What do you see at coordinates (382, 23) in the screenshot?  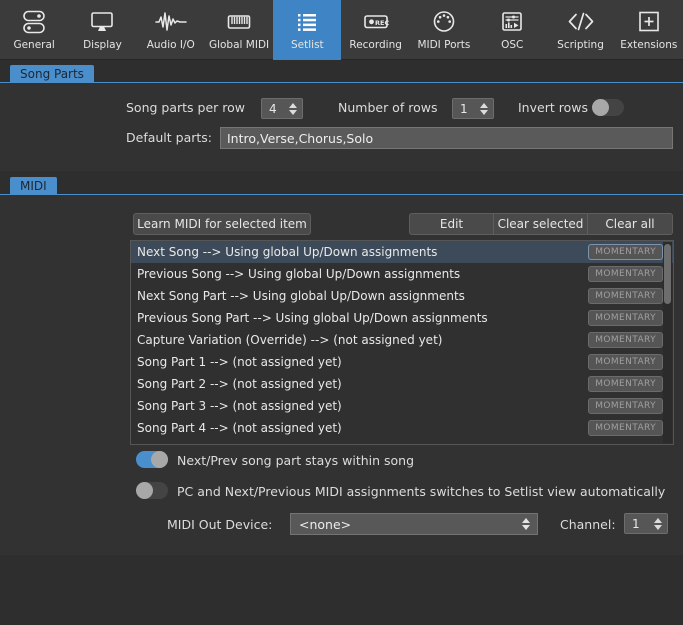 I see `svg-text: REC` at bounding box center [382, 23].